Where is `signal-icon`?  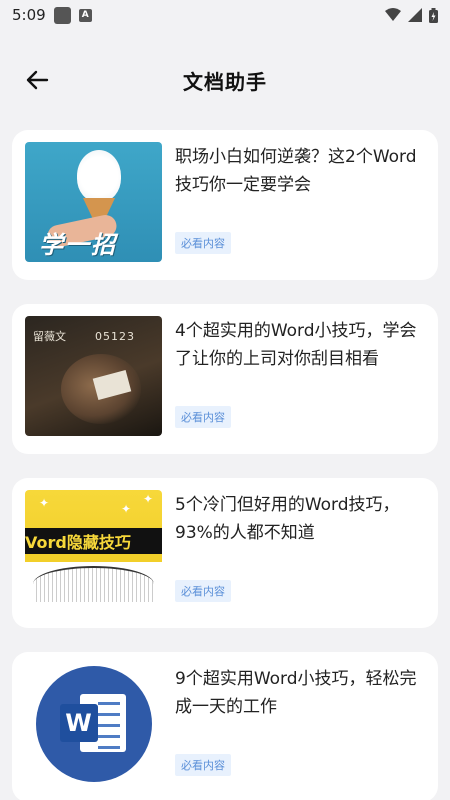
signal-icon is located at coordinates (415, 15).